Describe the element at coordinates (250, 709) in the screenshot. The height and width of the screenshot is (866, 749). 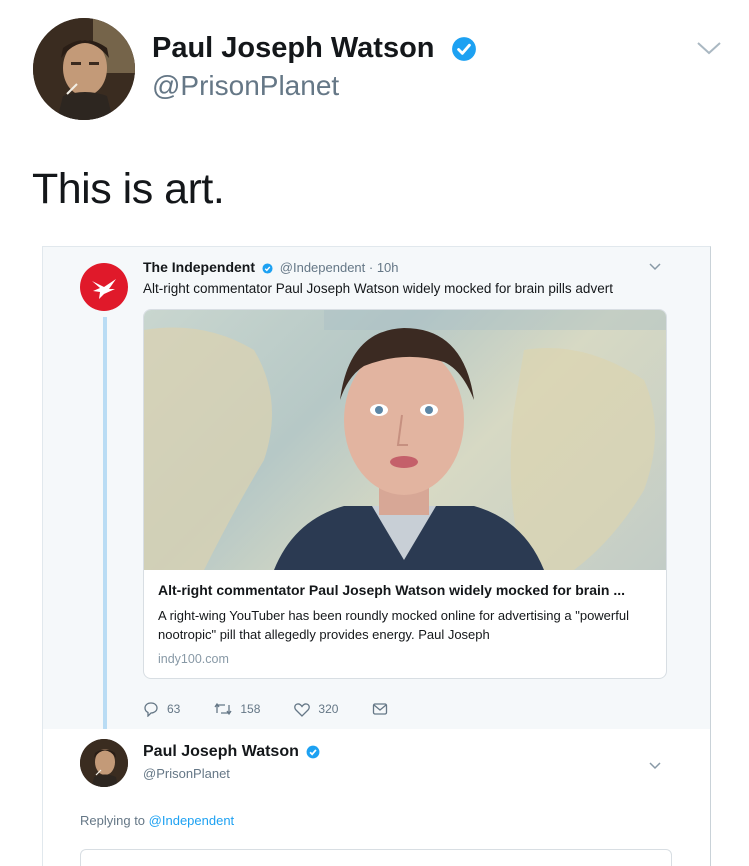
I see `retweet-count: 158` at that location.